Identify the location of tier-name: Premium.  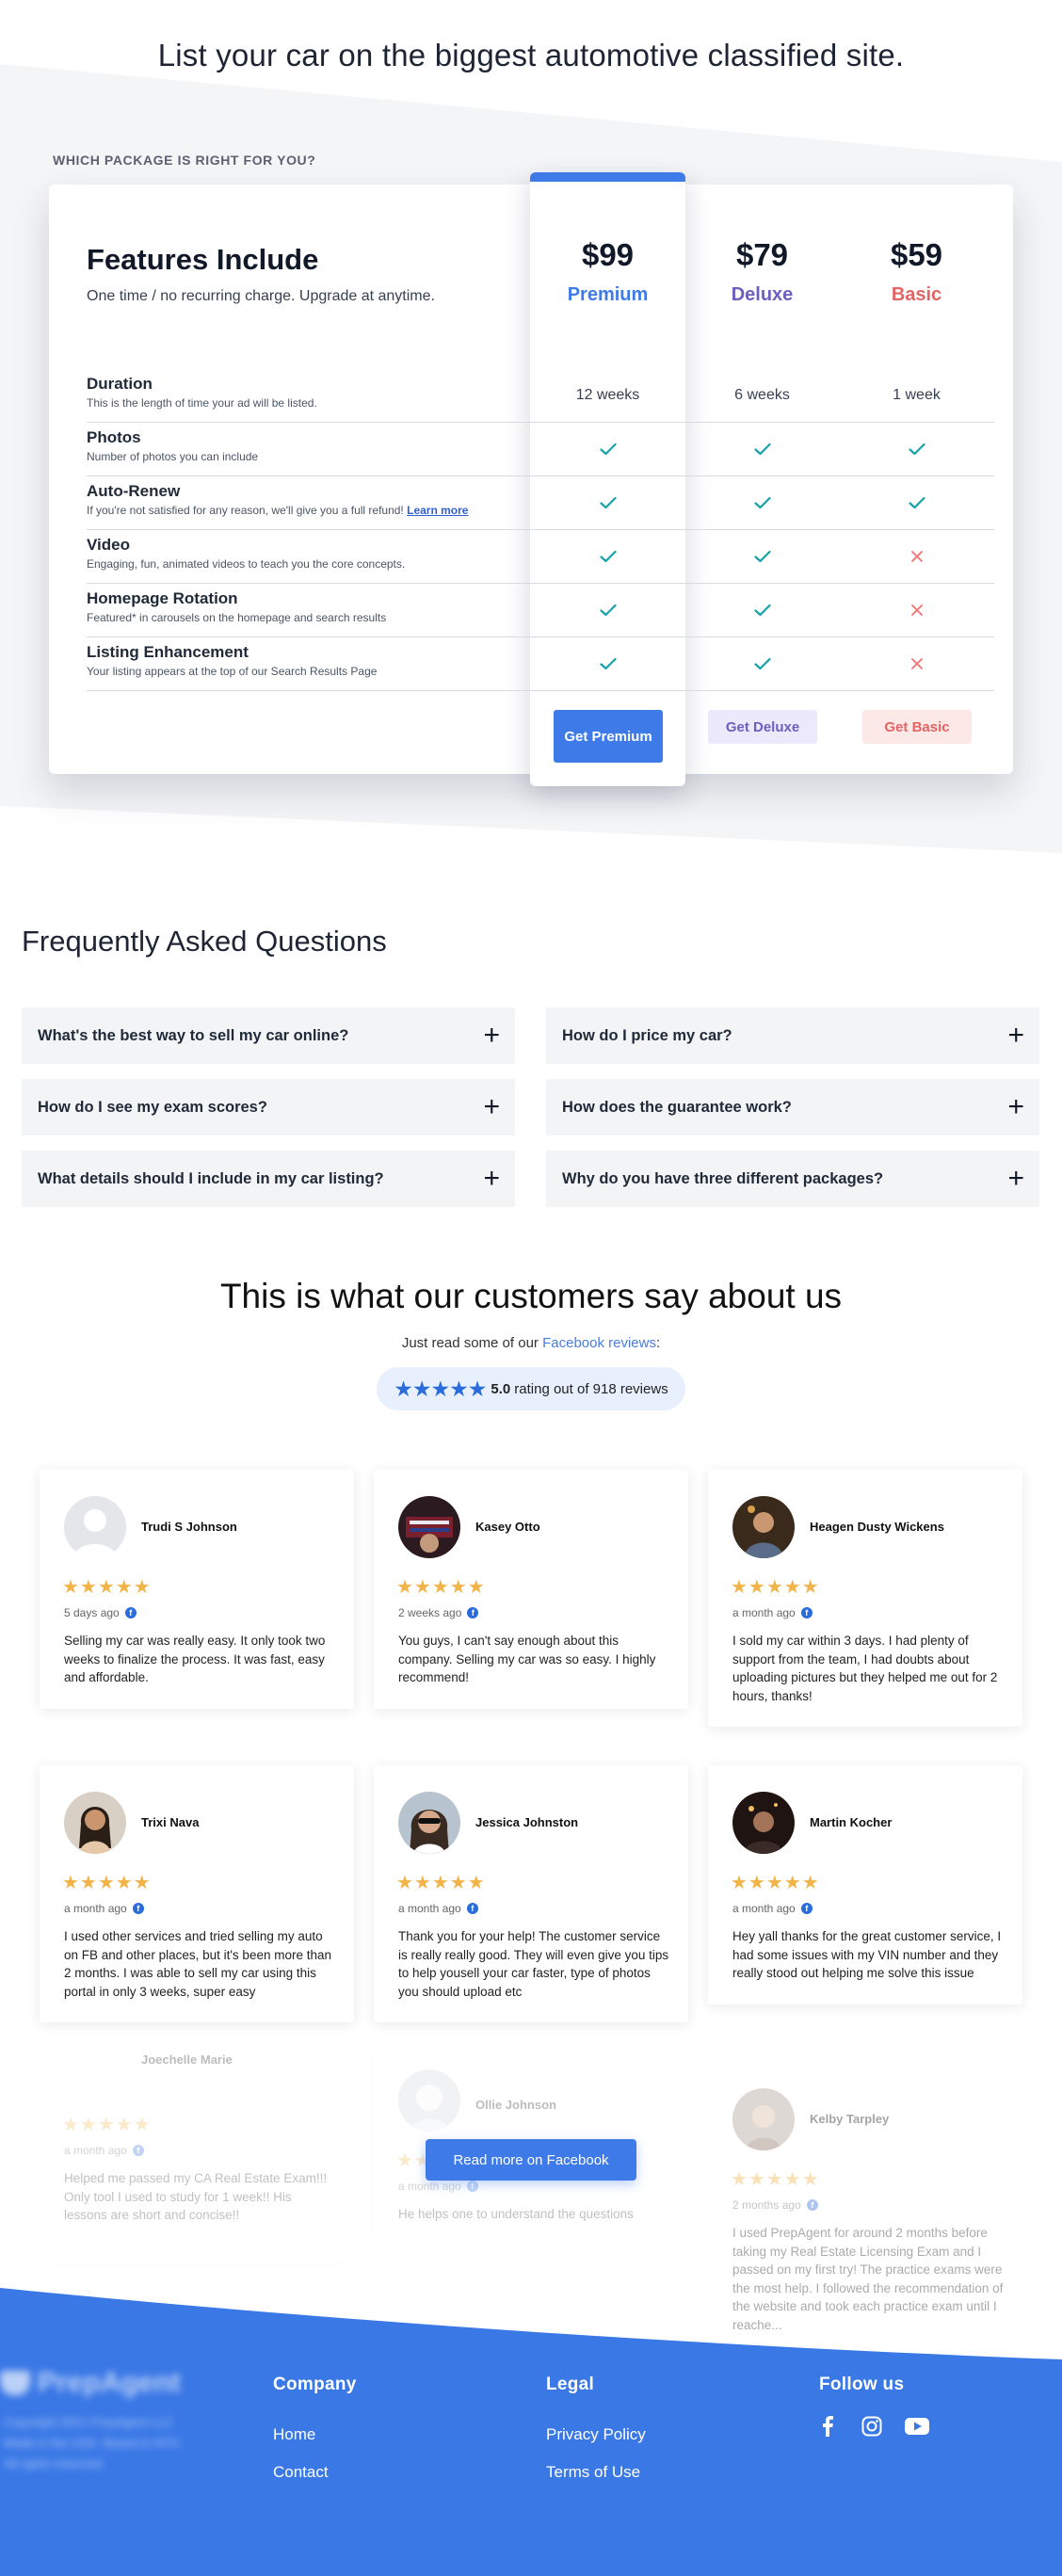
(608, 294).